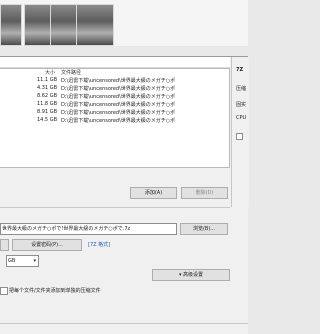  What do you see at coordinates (241, 89) in the screenshot?
I see `compression-level-label: 压缩` at bounding box center [241, 89].